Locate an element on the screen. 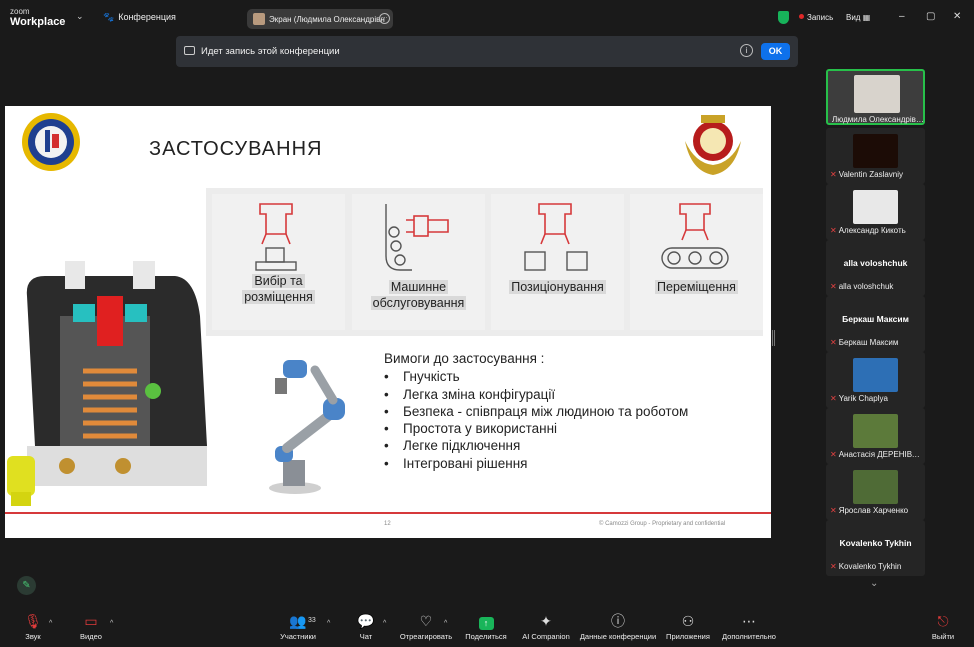 The height and width of the screenshot is (647, 974). pick-place-icon is located at coordinates (276, 237).